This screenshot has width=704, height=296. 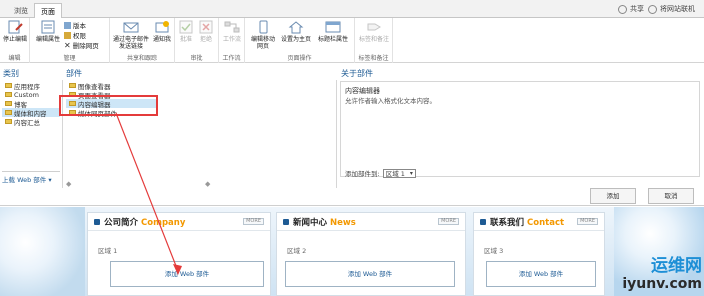 What do you see at coordinates (48, 27) in the screenshot?
I see `properties-icon` at bounding box center [48, 27].